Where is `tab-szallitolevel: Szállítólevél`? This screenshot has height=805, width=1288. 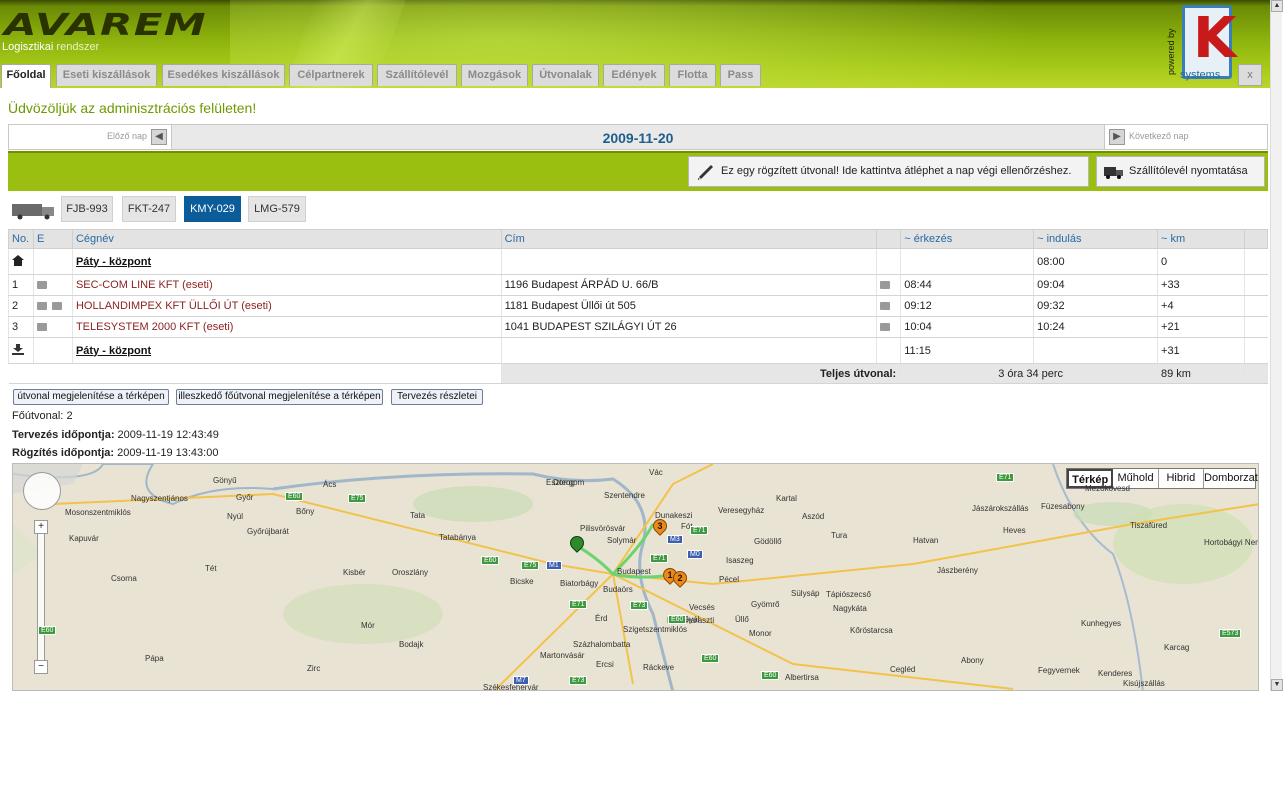
tab-szallitolevel: Szállítólevél is located at coordinates (417, 75).